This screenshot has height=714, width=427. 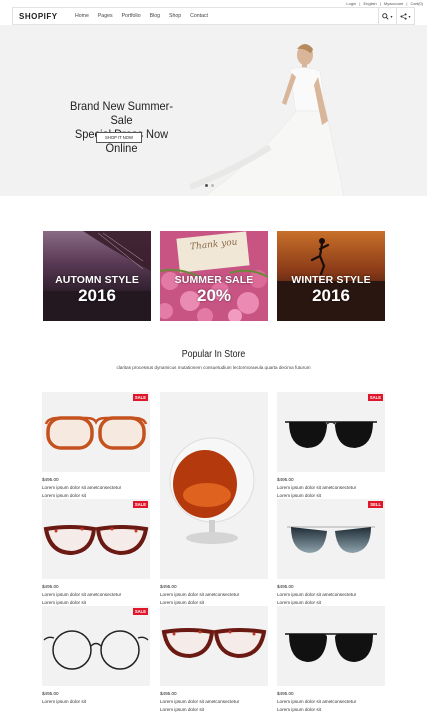 I want to click on product-image: SELL, so click(x=331, y=539).